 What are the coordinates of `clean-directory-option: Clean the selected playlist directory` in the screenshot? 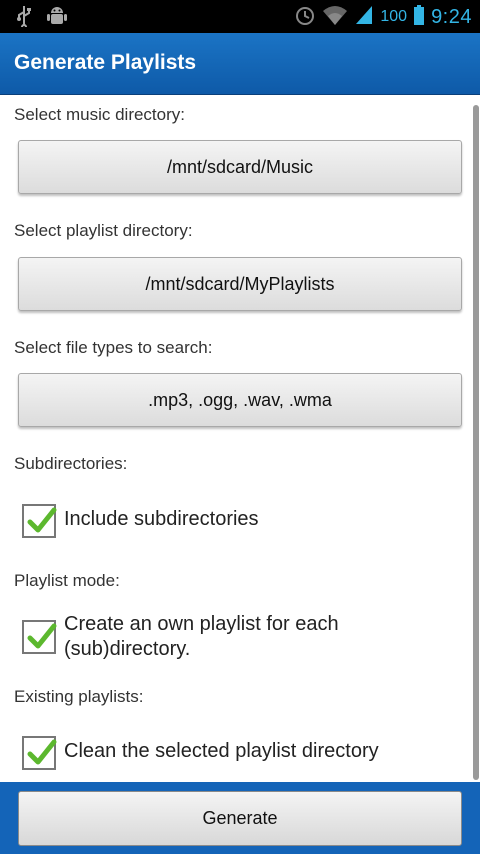 It's located at (200, 753).